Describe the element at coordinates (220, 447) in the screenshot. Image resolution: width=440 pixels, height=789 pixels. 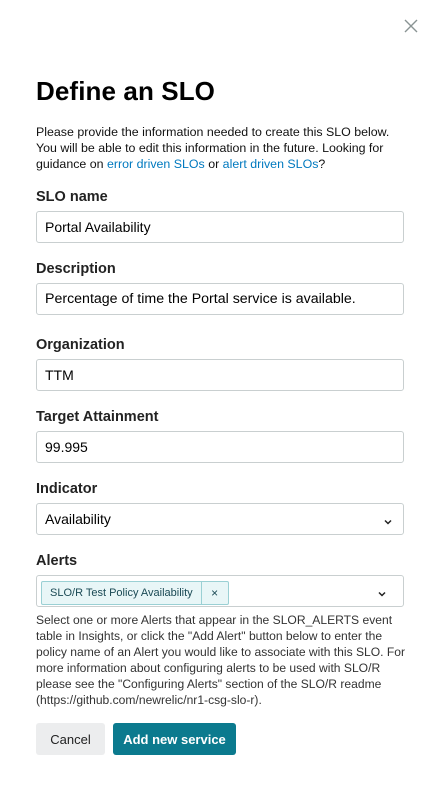
I see `target-attainment-input: 99.995` at that location.